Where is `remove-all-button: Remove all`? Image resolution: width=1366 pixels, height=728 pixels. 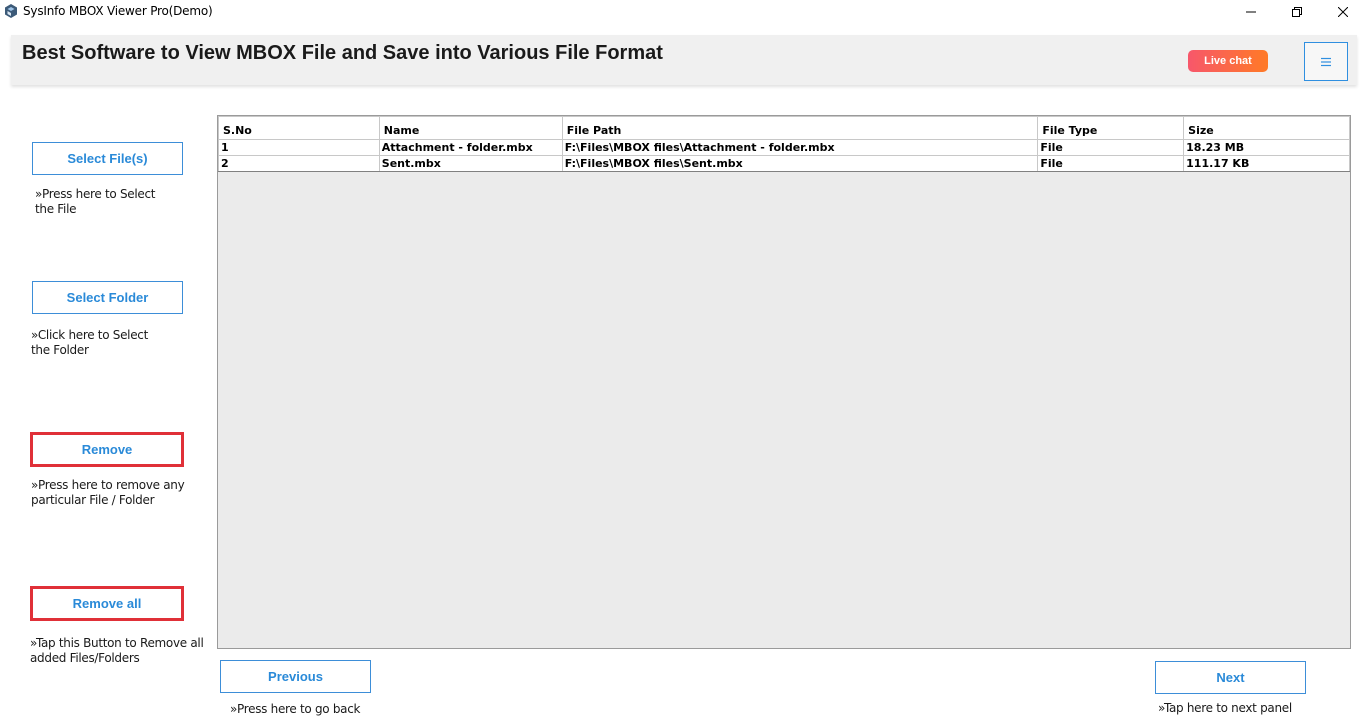 remove-all-button: Remove all is located at coordinates (107, 603).